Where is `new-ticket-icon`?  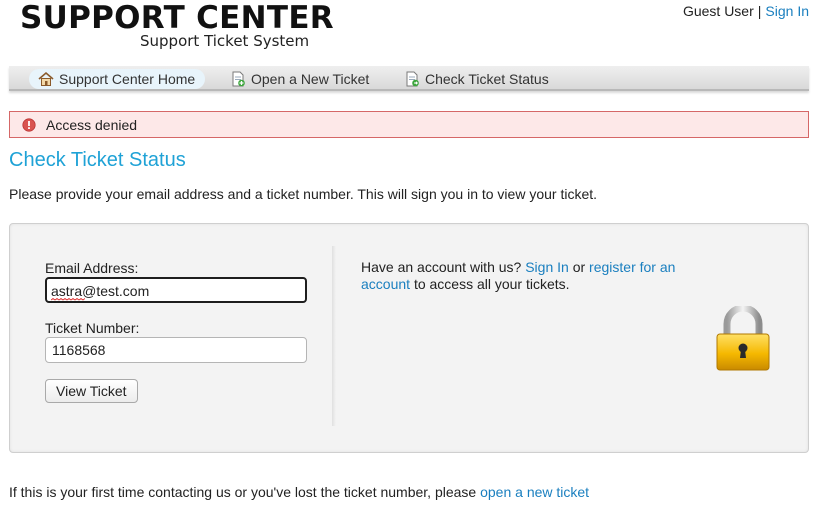 new-ticket-icon is located at coordinates (238, 79).